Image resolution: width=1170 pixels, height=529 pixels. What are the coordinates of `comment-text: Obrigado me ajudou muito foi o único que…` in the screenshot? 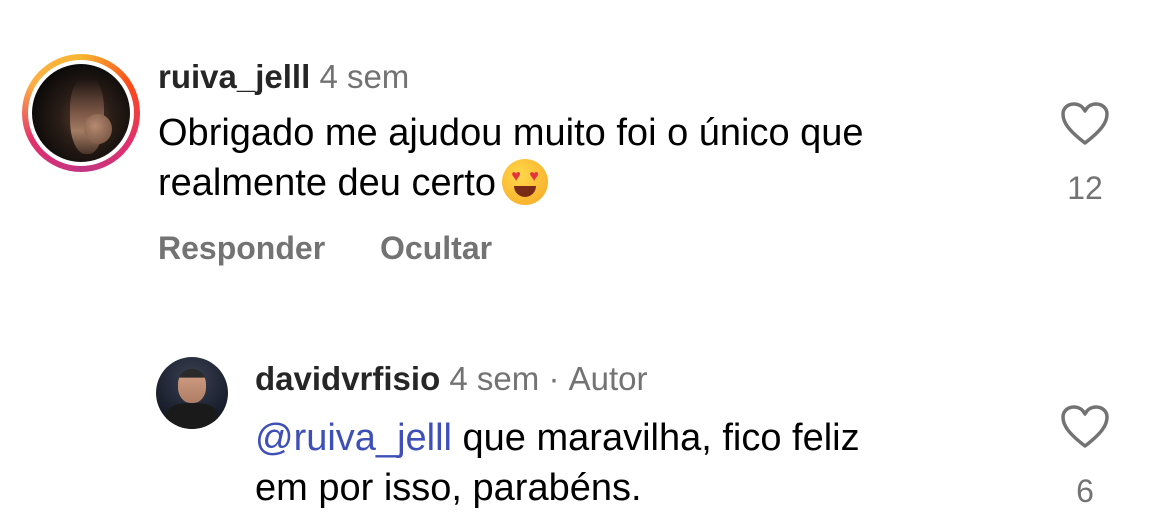 It's located at (511, 158).